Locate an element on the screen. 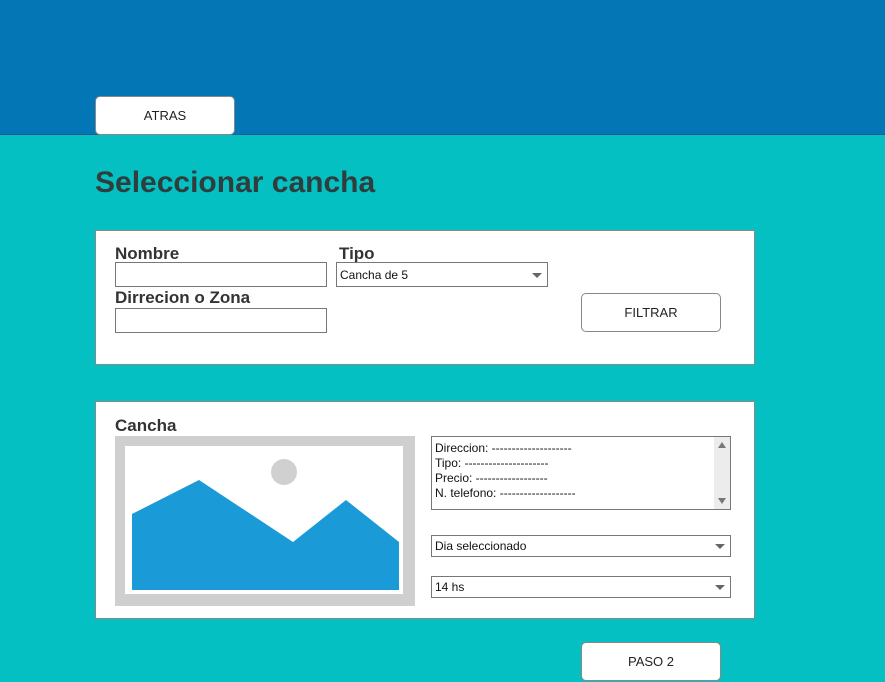 Image resolution: width=885 pixels, height=682 pixels. name-input is located at coordinates (221, 274).